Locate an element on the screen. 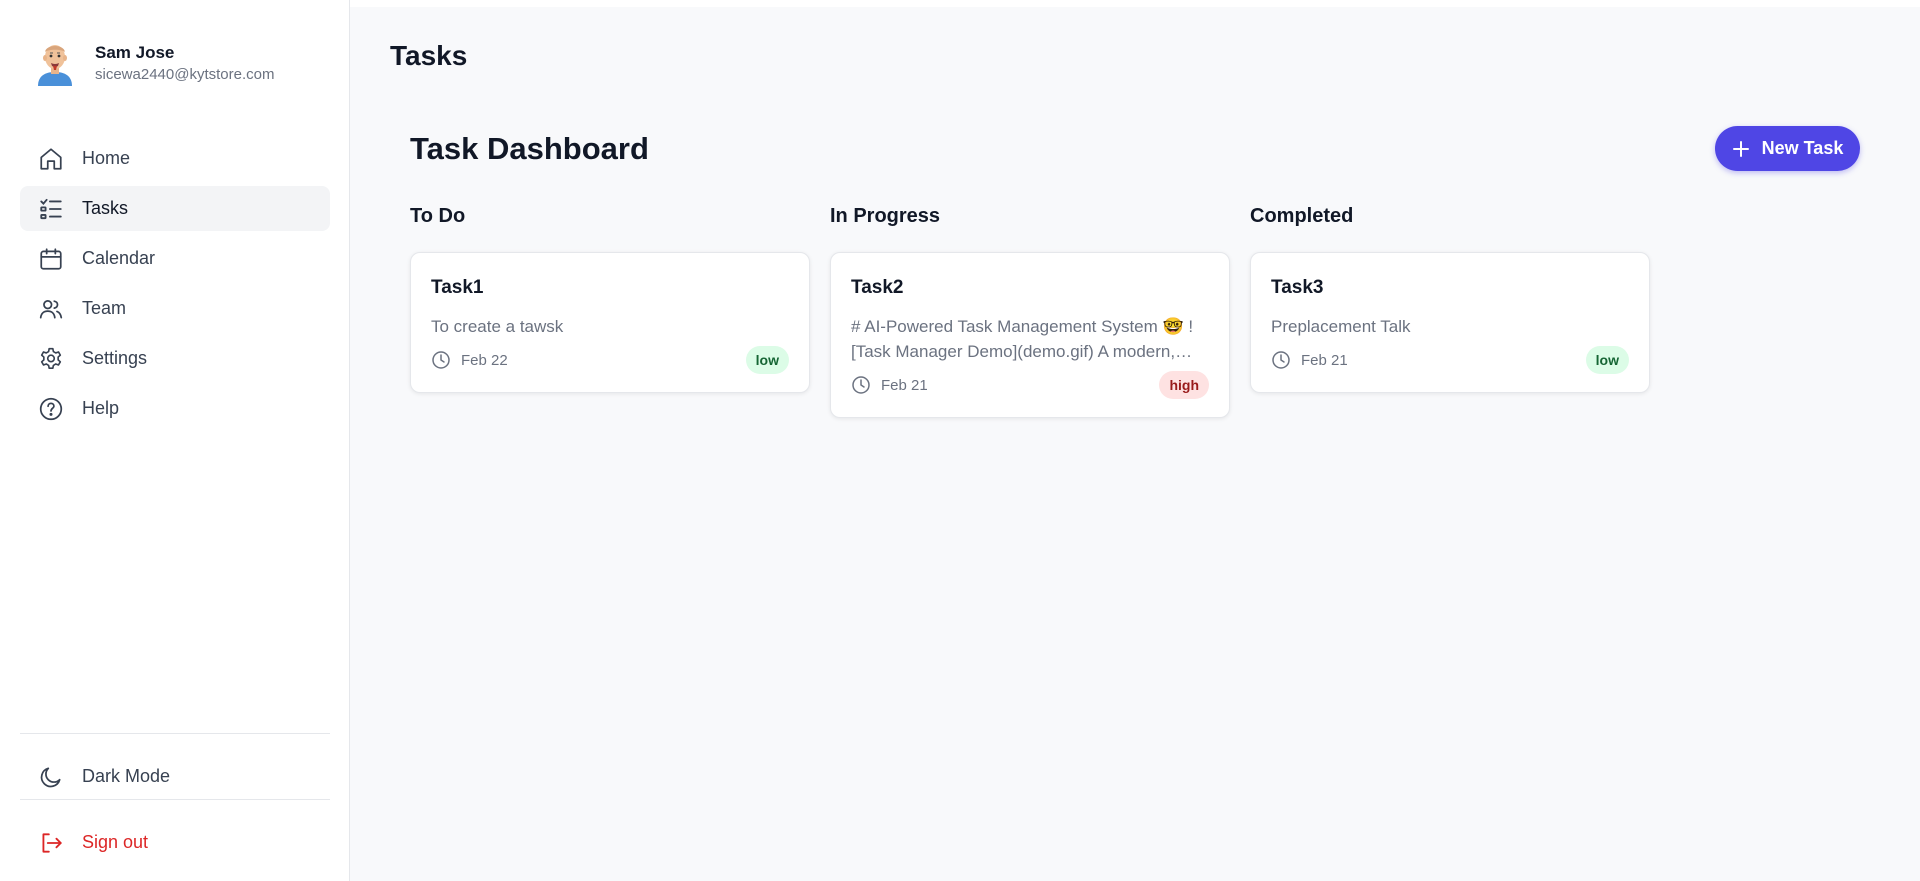  task-title: Task1 is located at coordinates (457, 287).